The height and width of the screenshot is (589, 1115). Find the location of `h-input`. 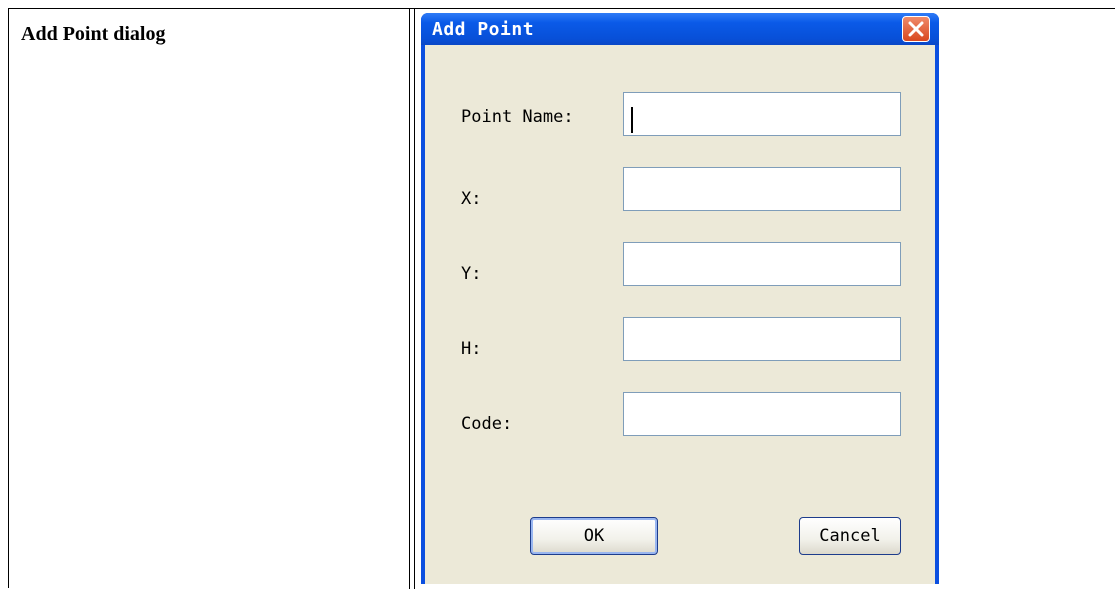

h-input is located at coordinates (762, 339).